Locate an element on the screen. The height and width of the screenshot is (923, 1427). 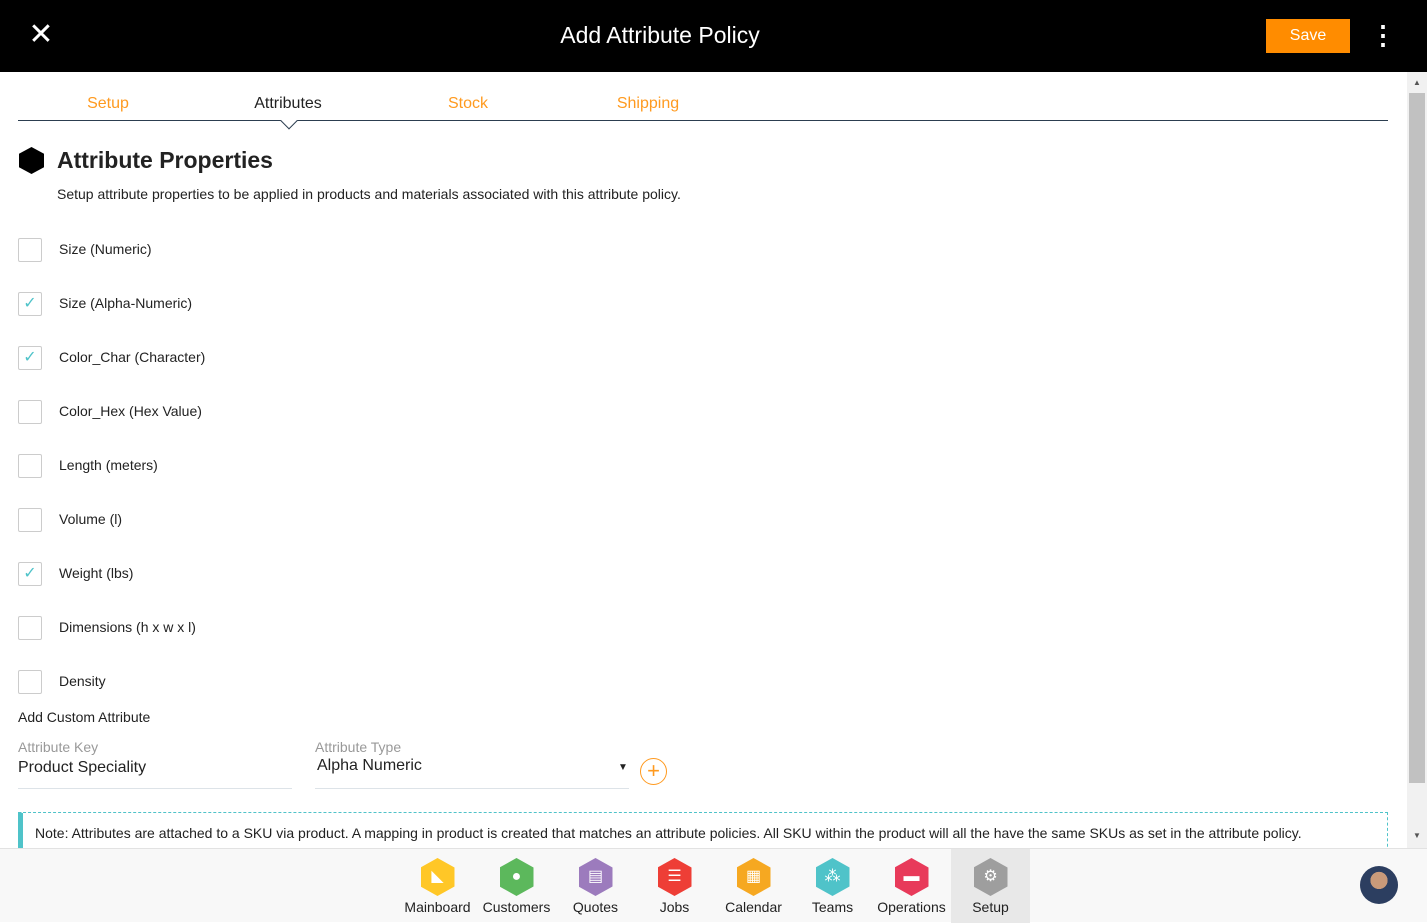
quotes-icon: ▤ is located at coordinates (595, 877).